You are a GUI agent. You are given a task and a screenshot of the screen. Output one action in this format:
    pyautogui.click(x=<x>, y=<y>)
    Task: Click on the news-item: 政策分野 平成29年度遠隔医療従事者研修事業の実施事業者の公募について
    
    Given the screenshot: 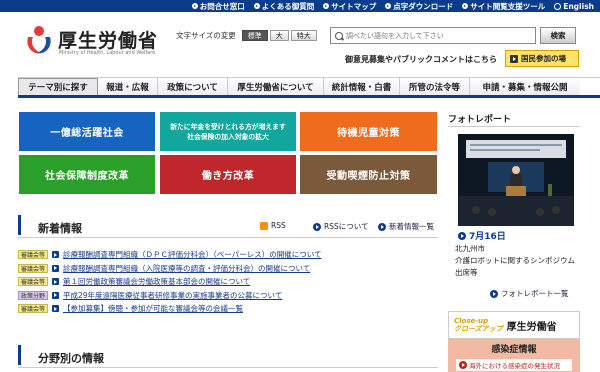 What is the action you would take?
    pyautogui.click(x=228, y=296)
    